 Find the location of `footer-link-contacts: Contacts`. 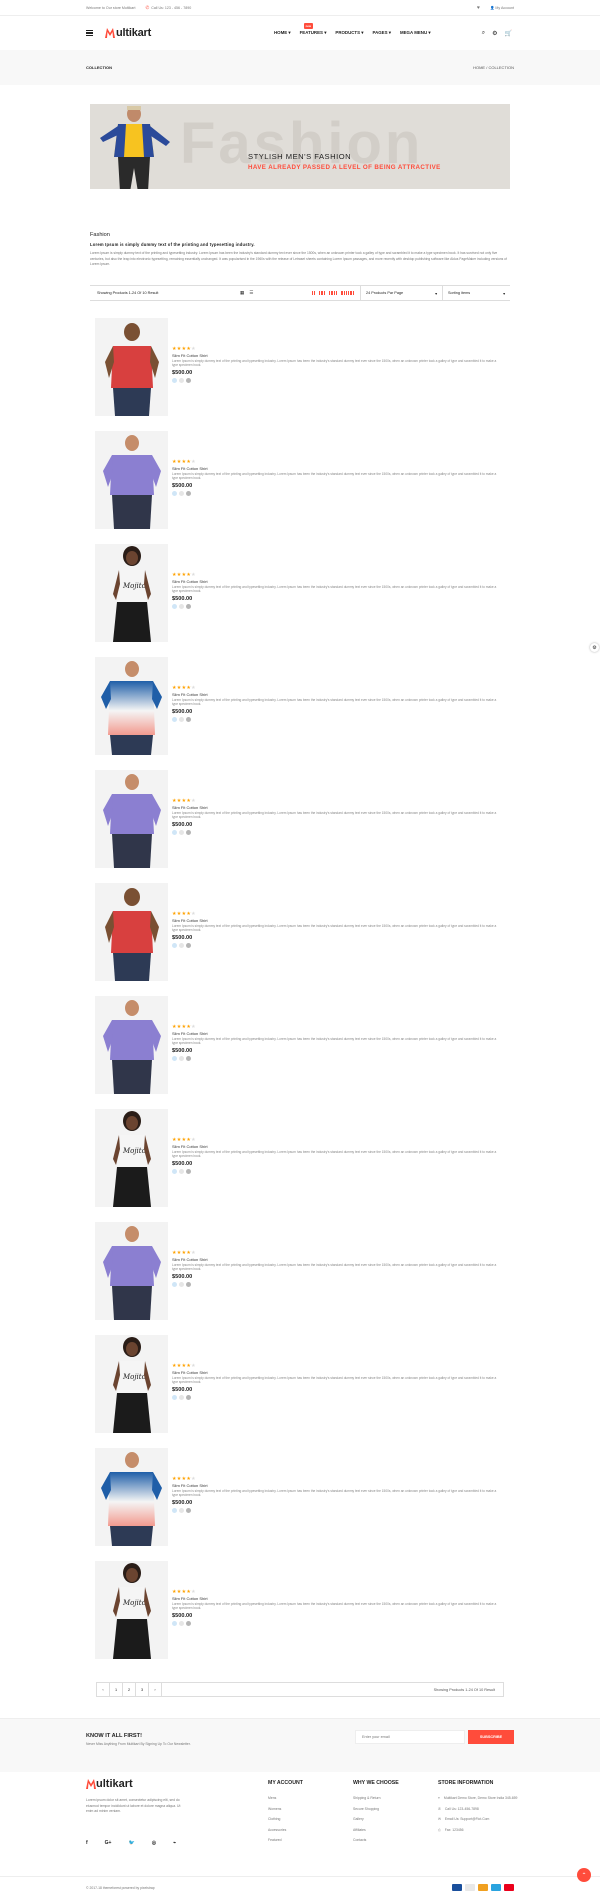

footer-link-contacts: Contacts is located at coordinates (376, 1840).